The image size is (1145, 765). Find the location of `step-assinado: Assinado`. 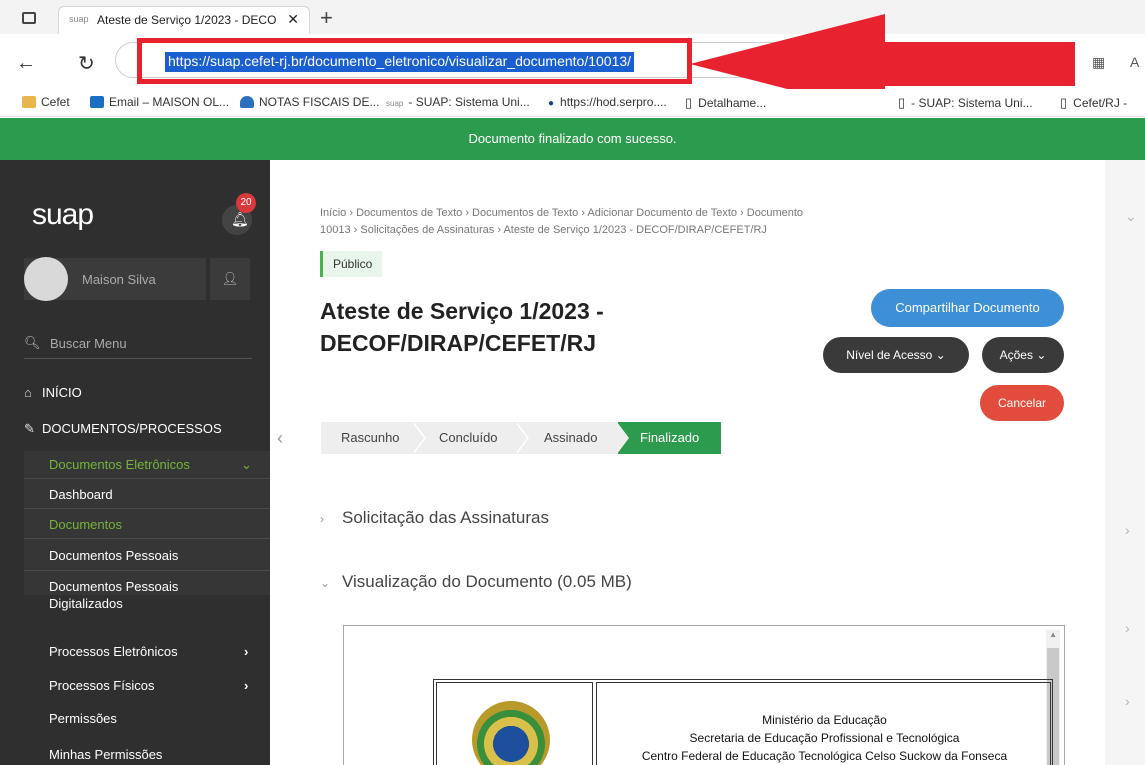

step-assinado: Assinado is located at coordinates (567, 438).